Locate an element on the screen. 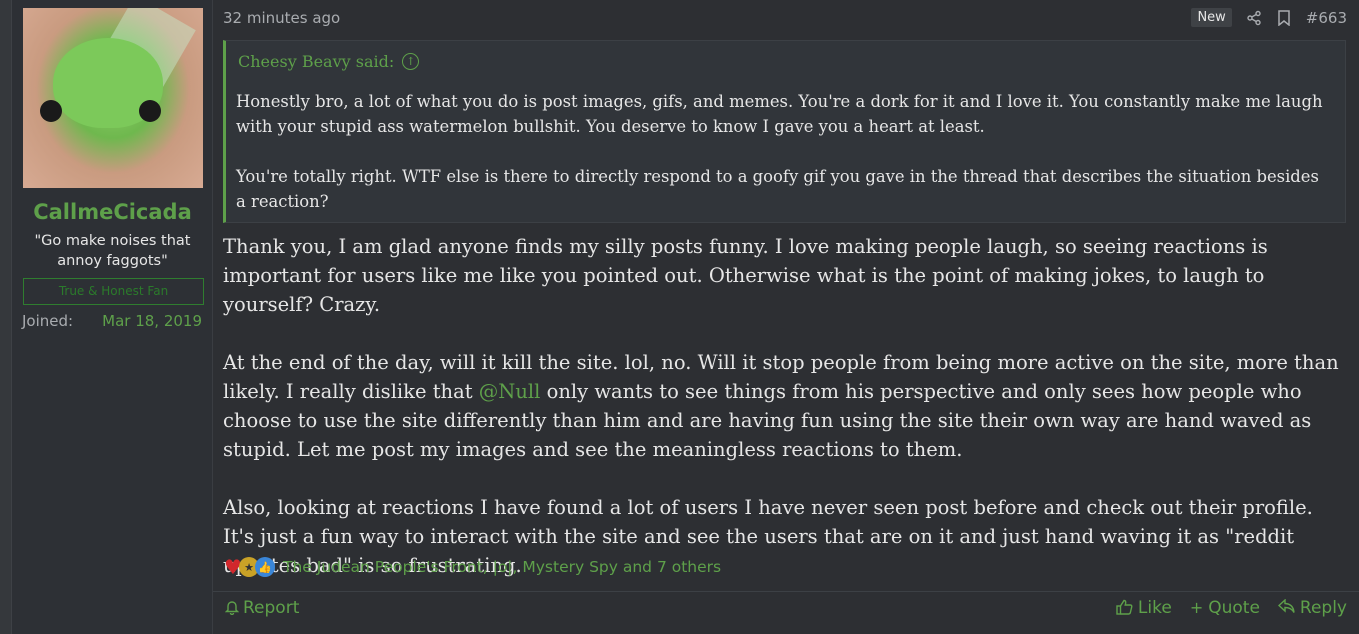  like-button: Like is located at coordinates (1144, 608).